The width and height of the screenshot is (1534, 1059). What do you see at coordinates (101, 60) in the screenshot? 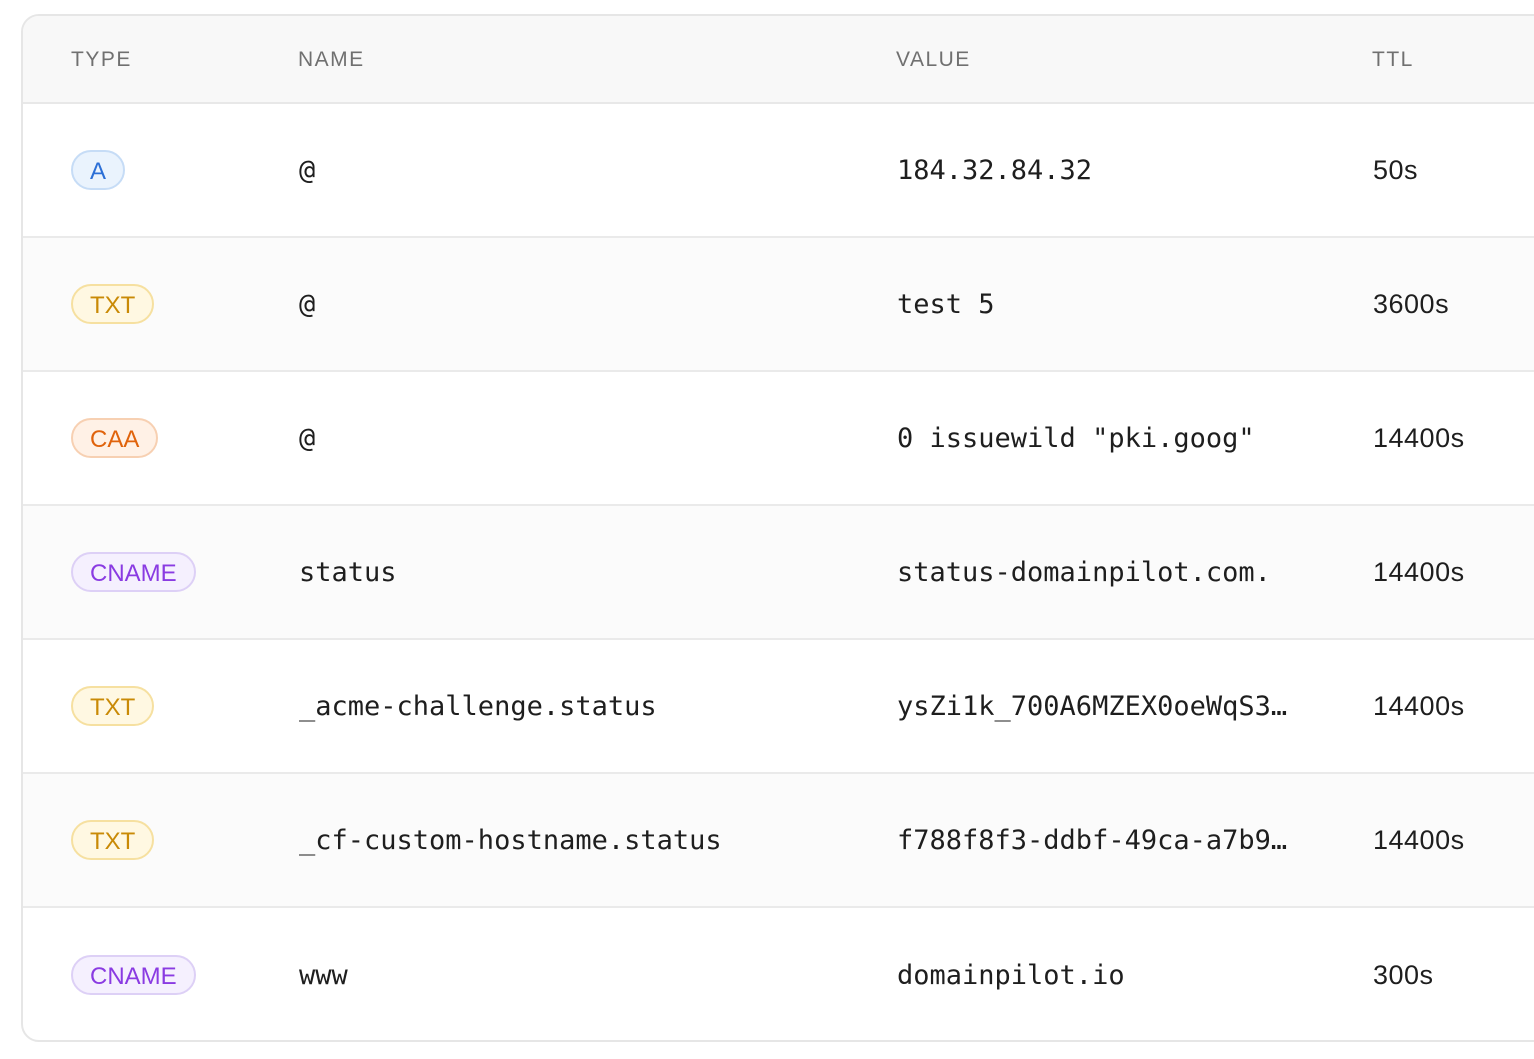
I see `column-header-type: TYPE` at bounding box center [101, 60].